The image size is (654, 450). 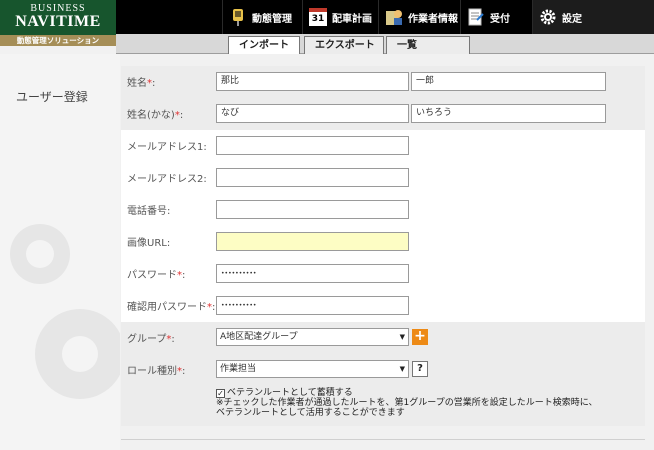 I want to click on tab-export: エクスポート, so click(x=344, y=45).